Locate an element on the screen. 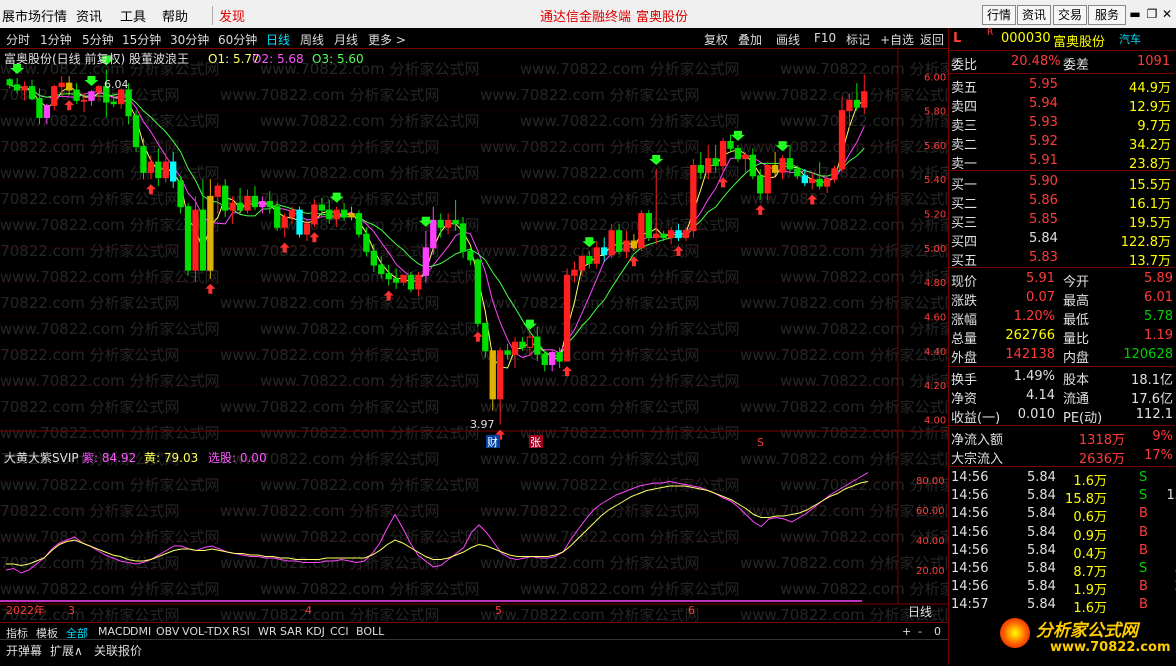  tf-1min: 1分钟 is located at coordinates (56, 39).